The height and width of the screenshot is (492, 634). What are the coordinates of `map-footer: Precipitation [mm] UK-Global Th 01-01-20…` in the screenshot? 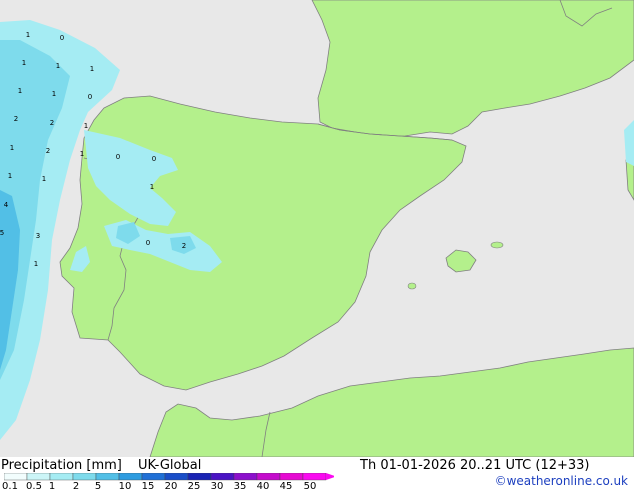 It's located at (317, 474).